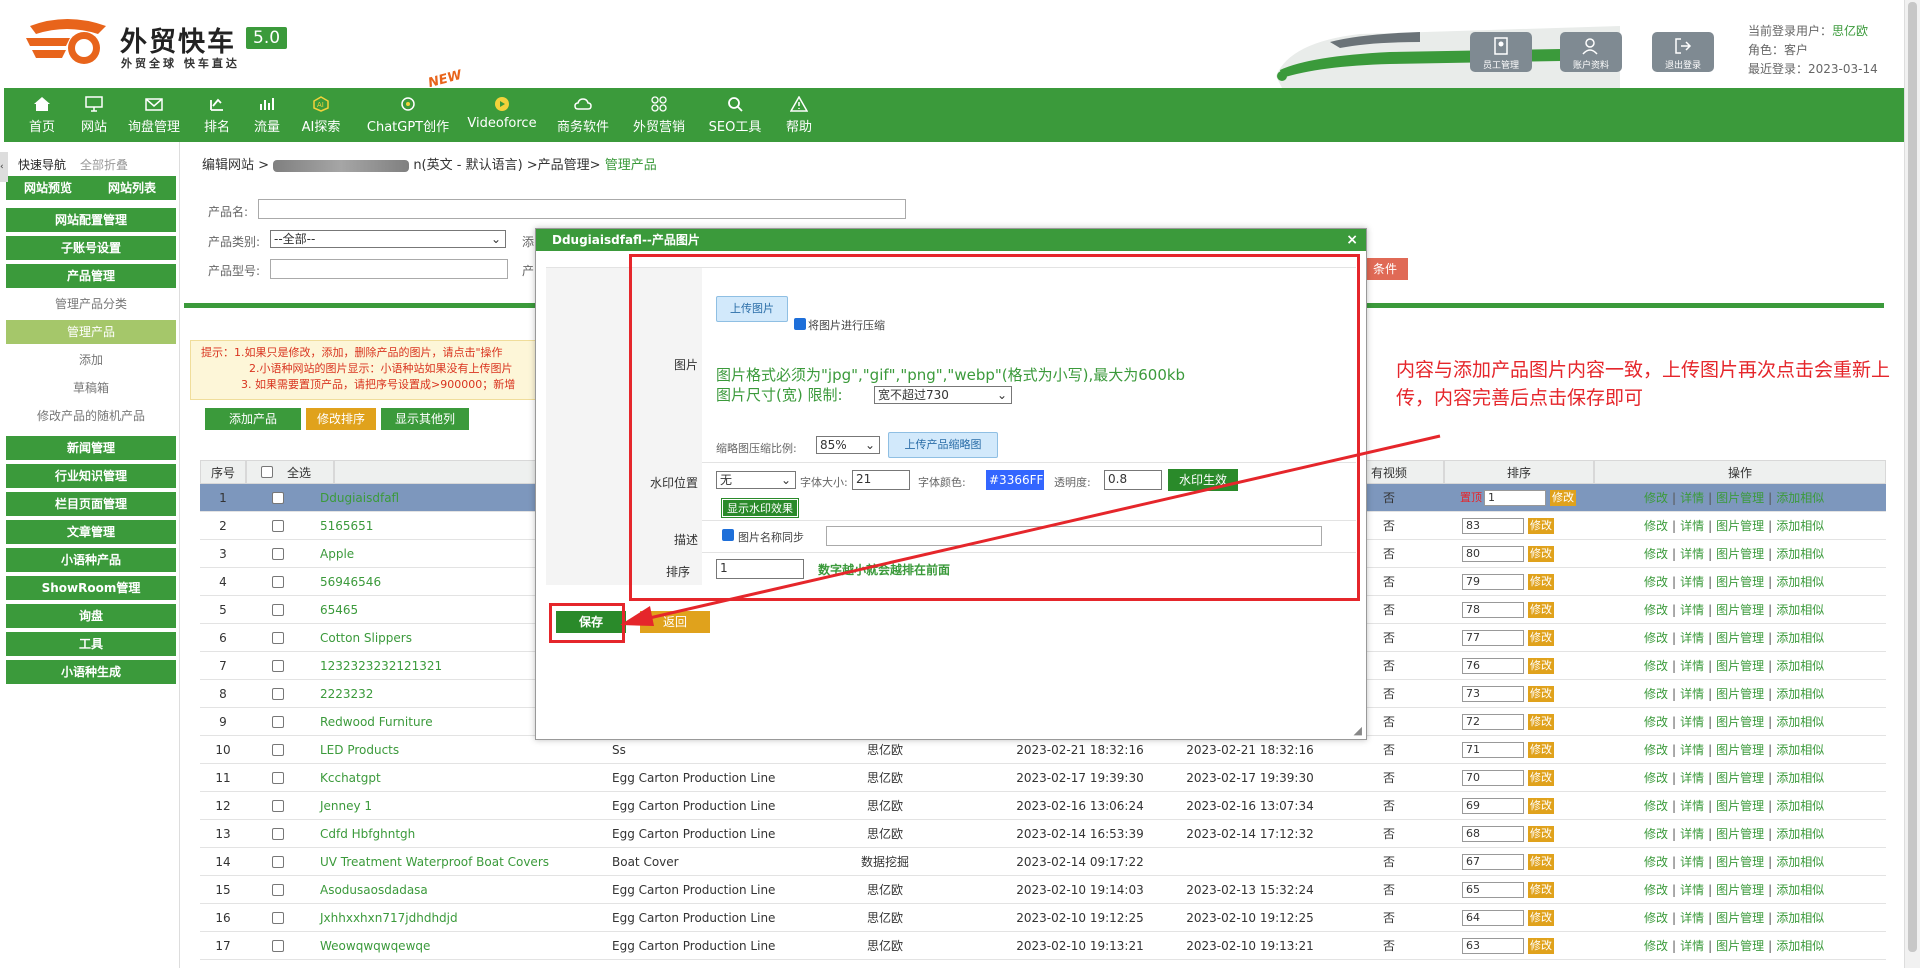  Describe the element at coordinates (1493, 834) in the screenshot. I see `sort-input: 68` at that location.